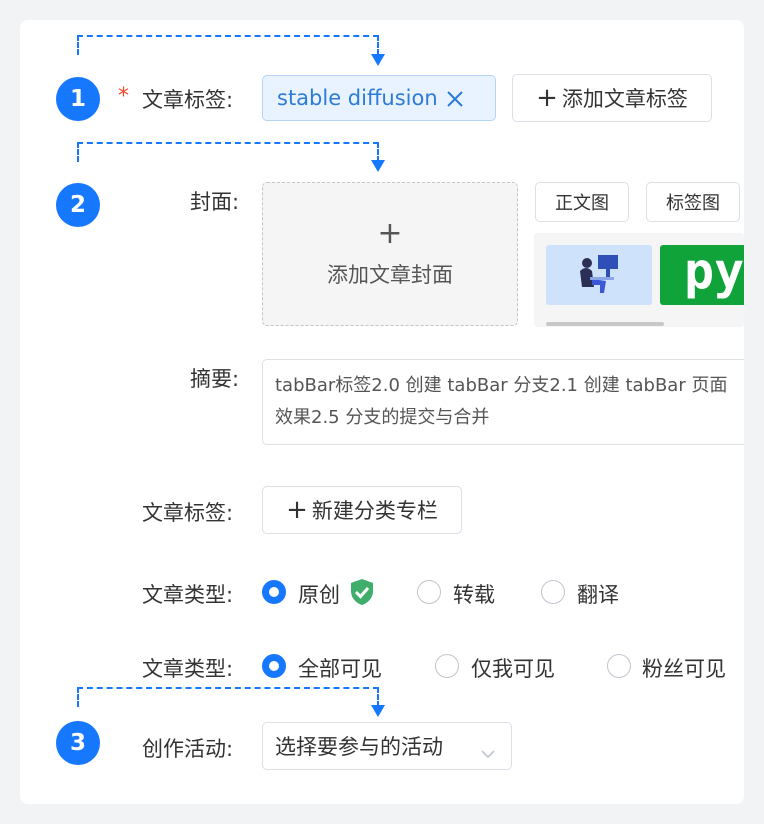  I want to click on shield-check-icon, so click(362, 592).